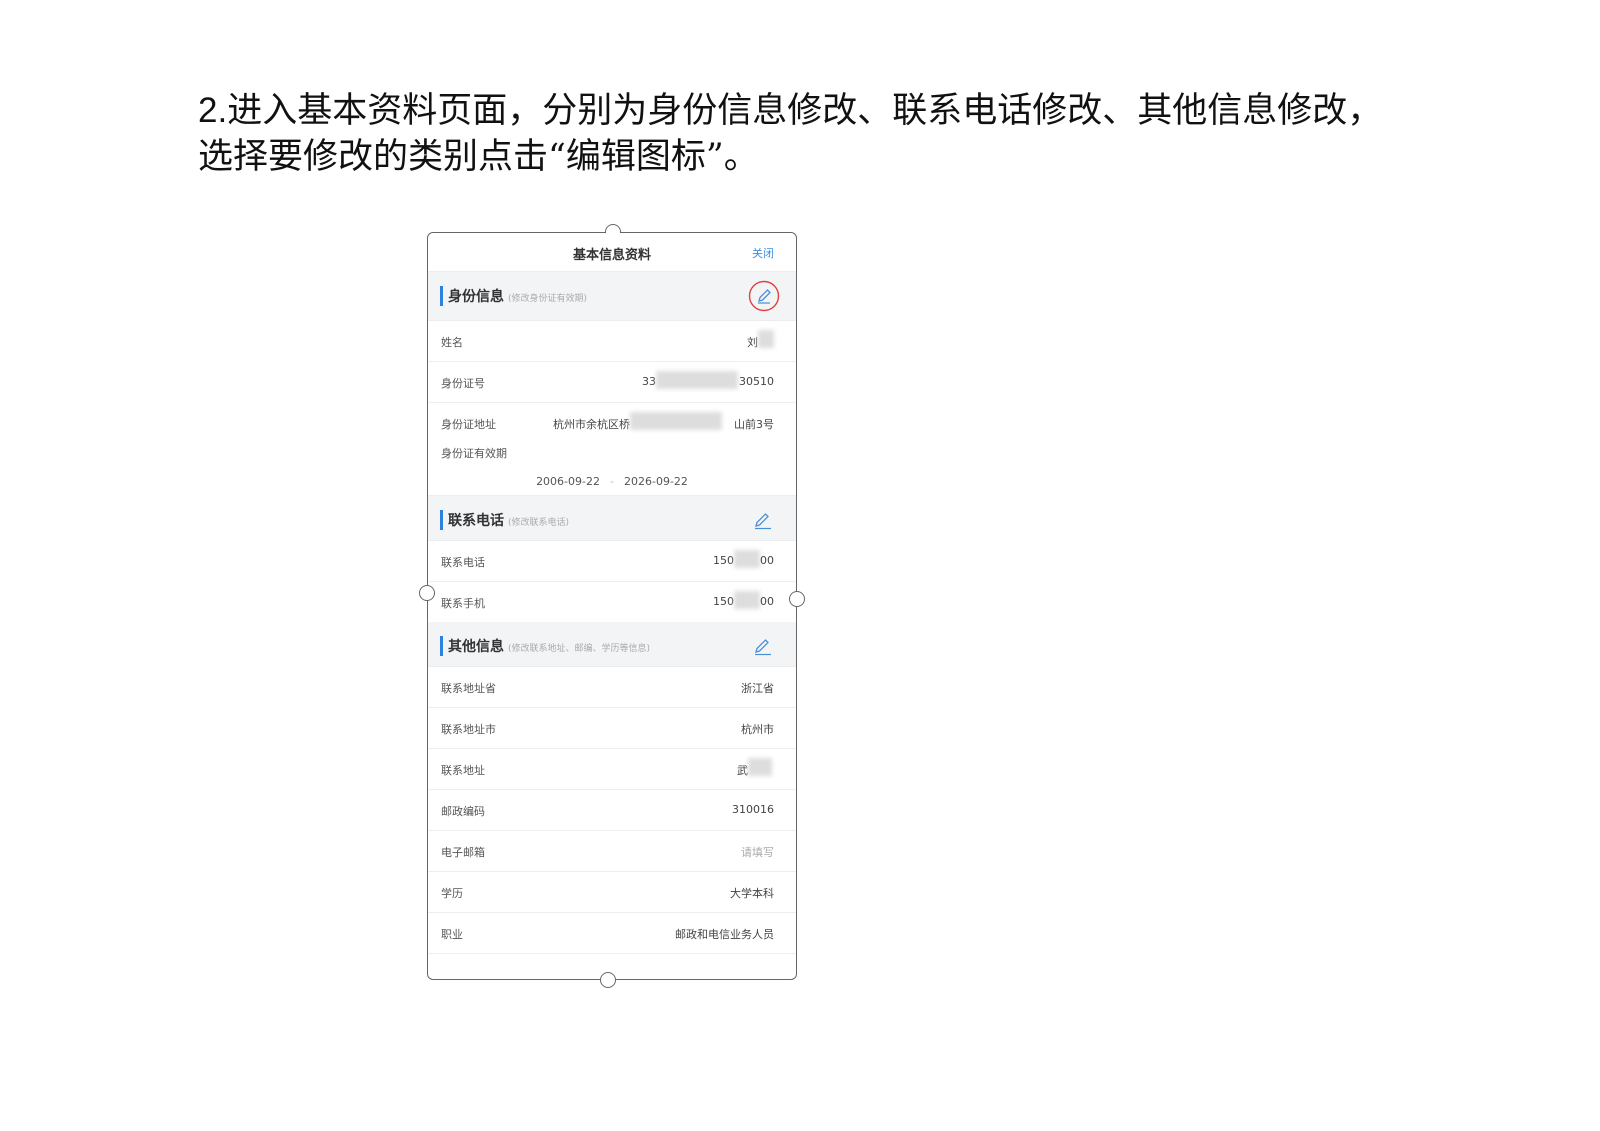 This screenshot has height=1131, width=1600. What do you see at coordinates (579, 649) in the screenshot?
I see `other-hint: (修改联系地址、邮编、学历等信息)` at bounding box center [579, 649].